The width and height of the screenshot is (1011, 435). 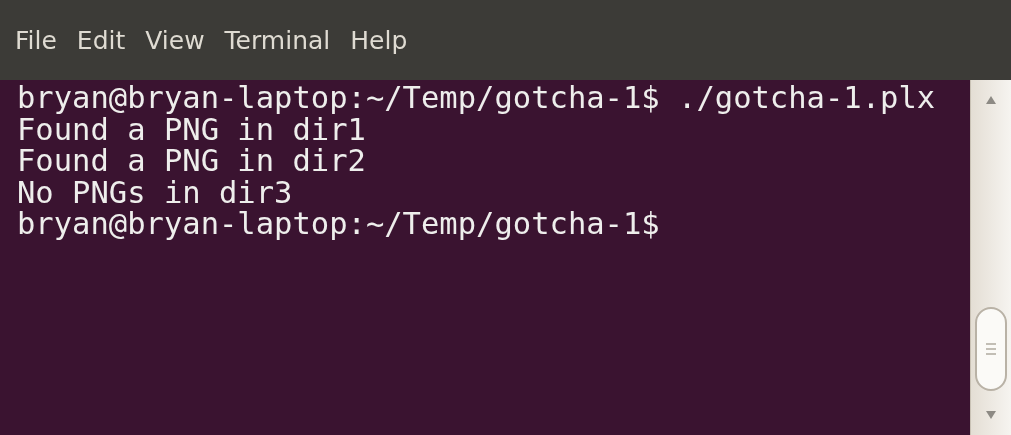 I want to click on grip-icon, so click(x=991, y=349).